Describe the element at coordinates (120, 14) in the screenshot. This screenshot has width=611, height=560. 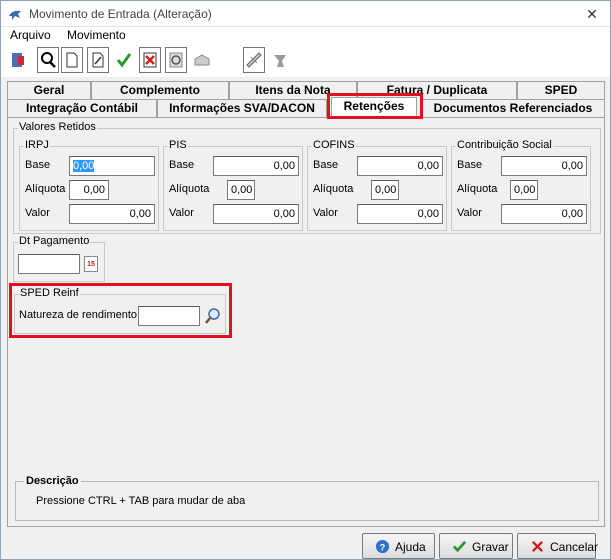
I see `window-title: Movimento de Entrada (Alteração)` at that location.